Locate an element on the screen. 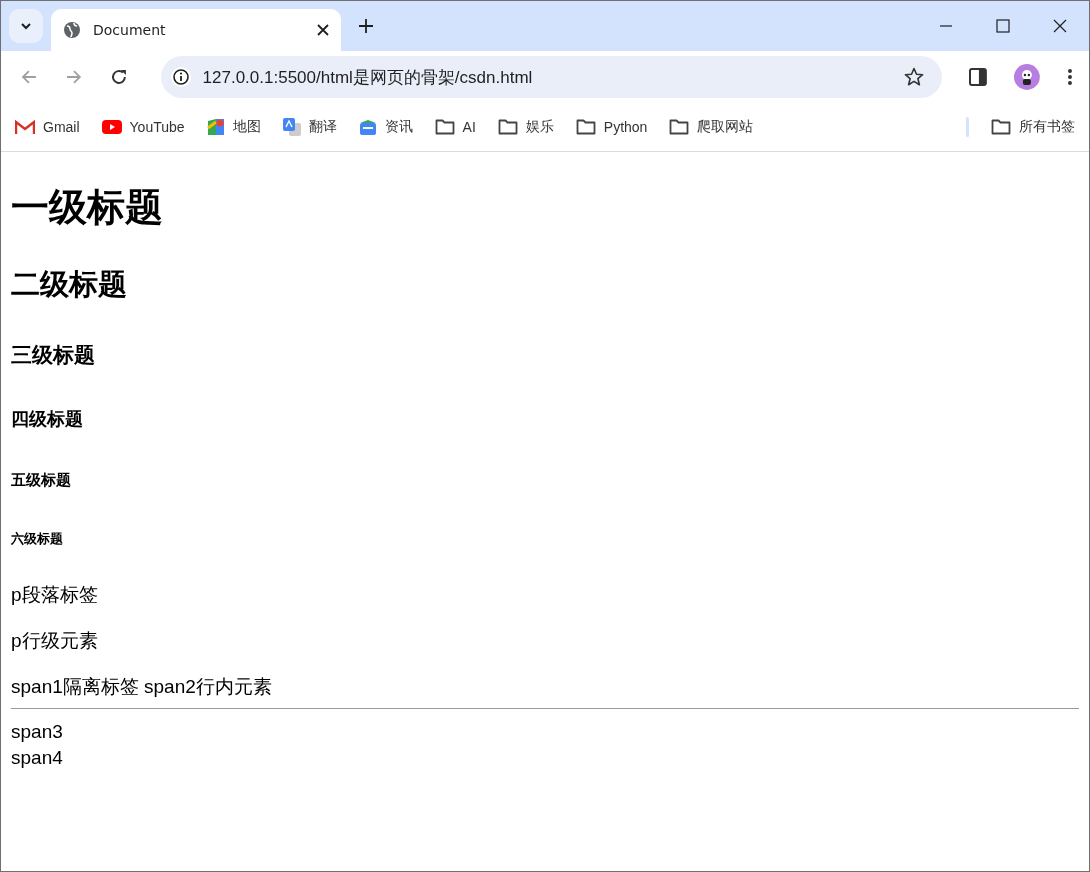 This screenshot has height=872, width=1090. bookmark-item: 地图 is located at coordinates (233, 127).